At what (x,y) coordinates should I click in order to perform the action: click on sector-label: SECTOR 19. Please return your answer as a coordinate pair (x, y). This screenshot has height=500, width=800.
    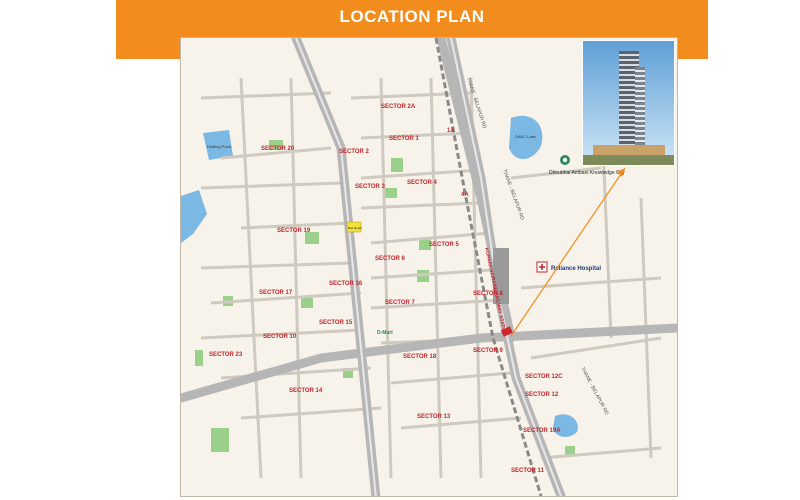
    Looking at the image, I should click on (294, 231).